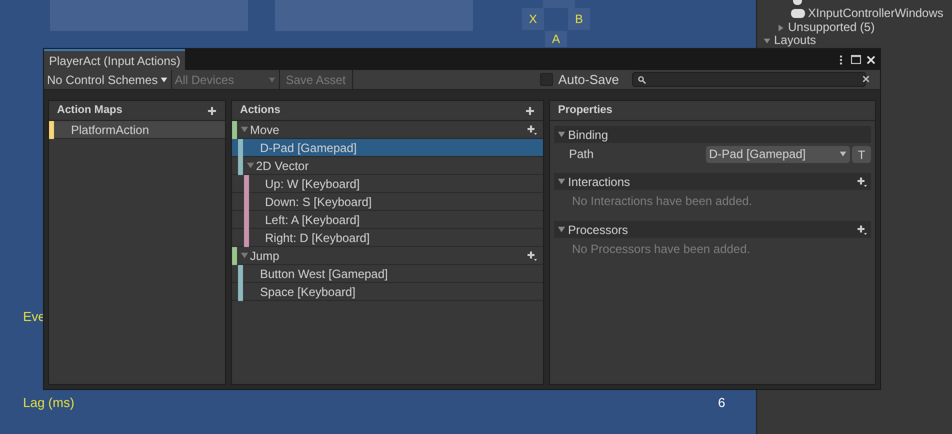 The height and width of the screenshot is (434, 952). I want to click on auto-save-label: Auto-Save, so click(588, 79).